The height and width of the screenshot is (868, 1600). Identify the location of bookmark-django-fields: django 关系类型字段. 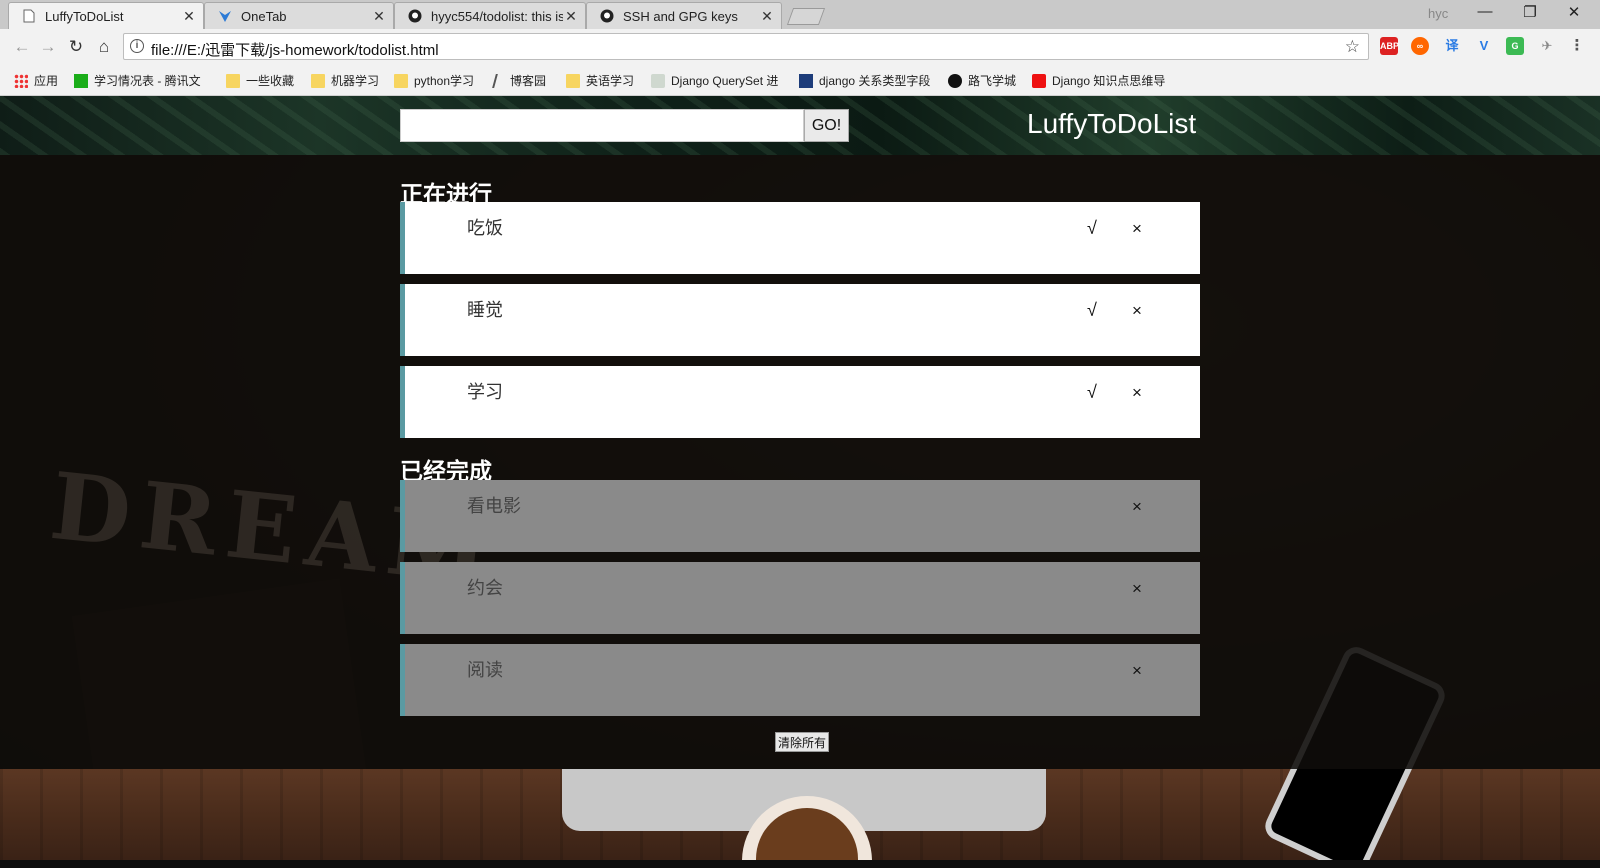
(864, 80).